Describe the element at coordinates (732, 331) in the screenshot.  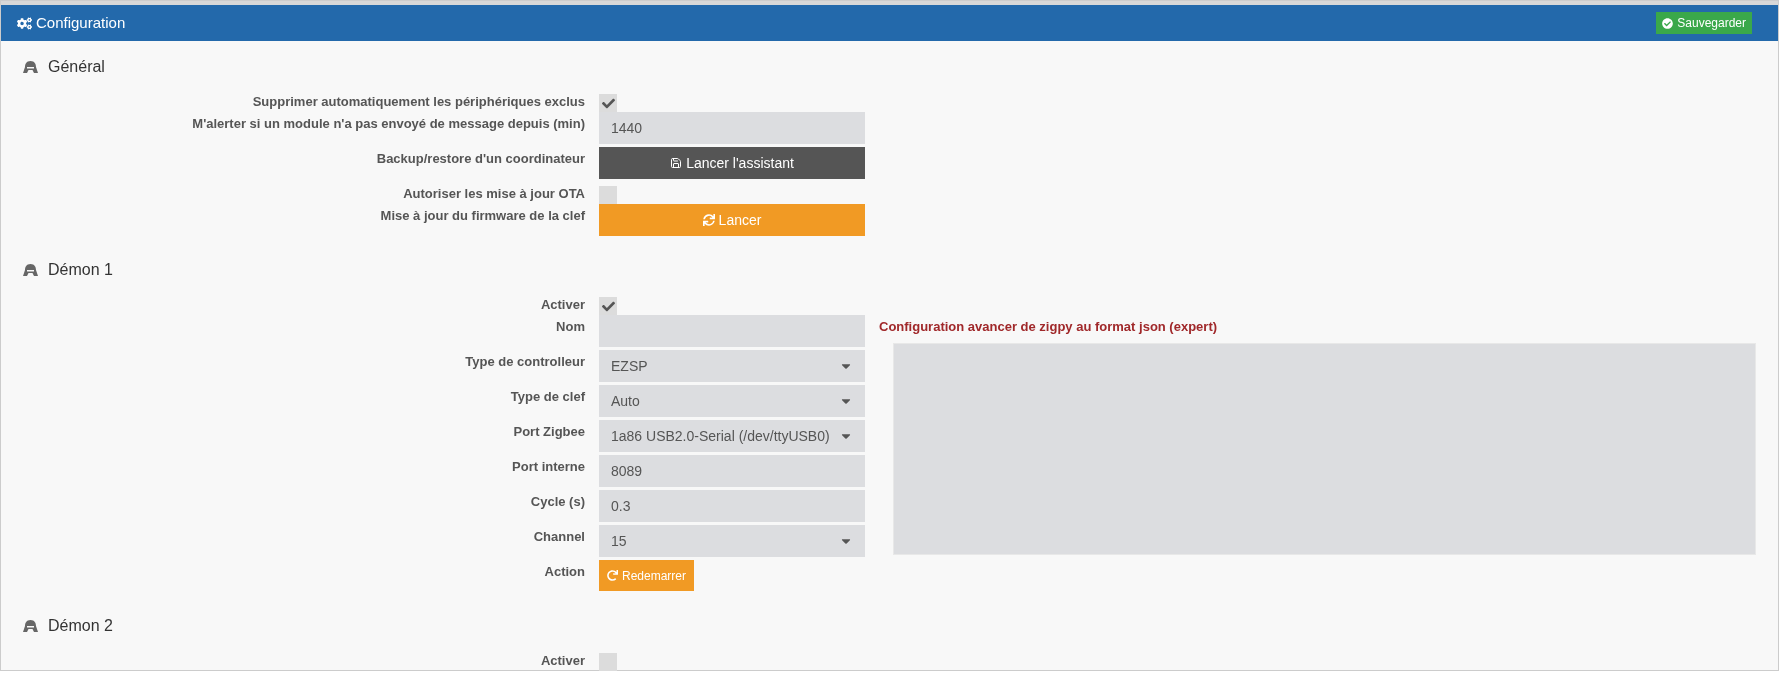
I see `input-field` at that location.